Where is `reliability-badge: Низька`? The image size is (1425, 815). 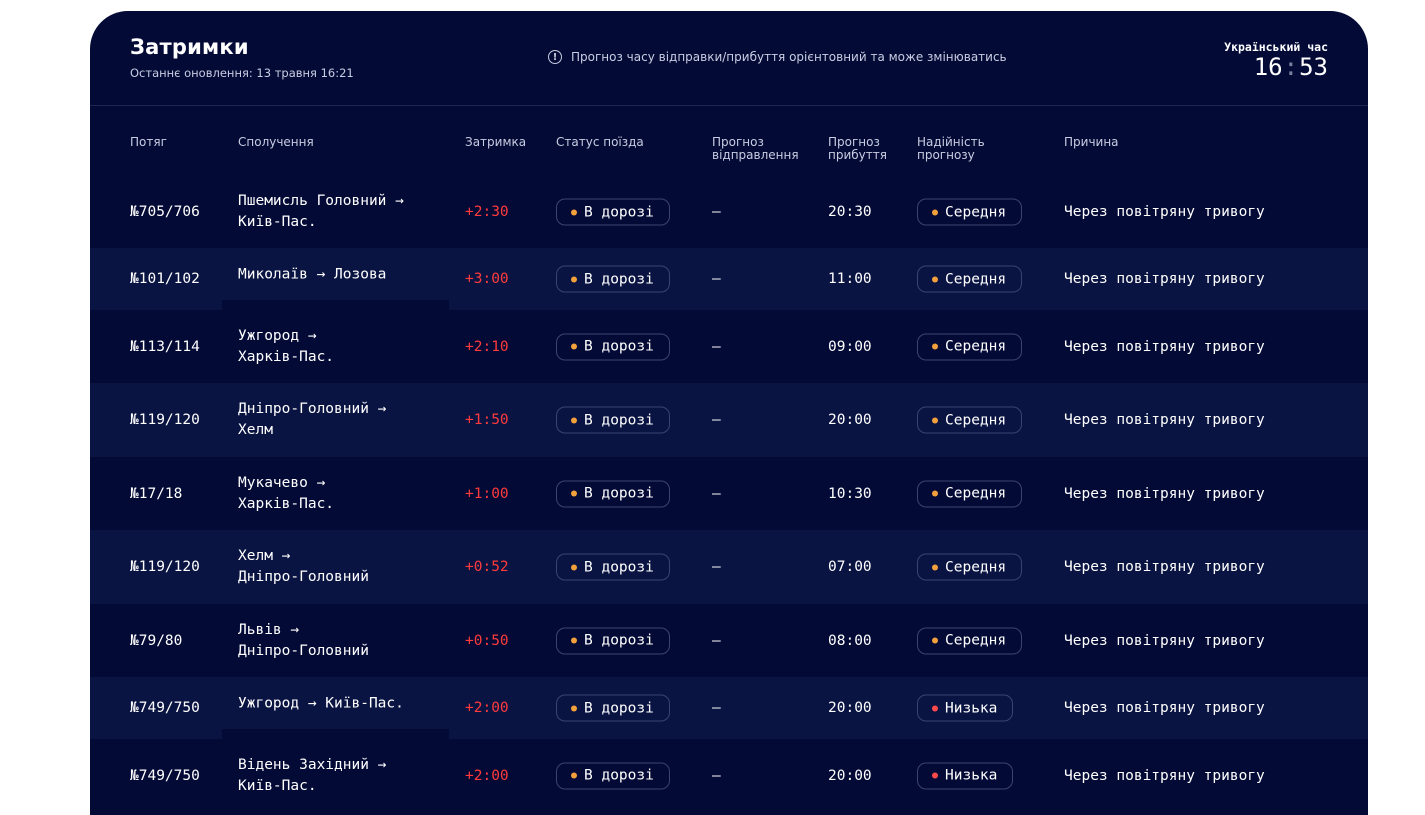 reliability-badge: Низька is located at coordinates (965, 775).